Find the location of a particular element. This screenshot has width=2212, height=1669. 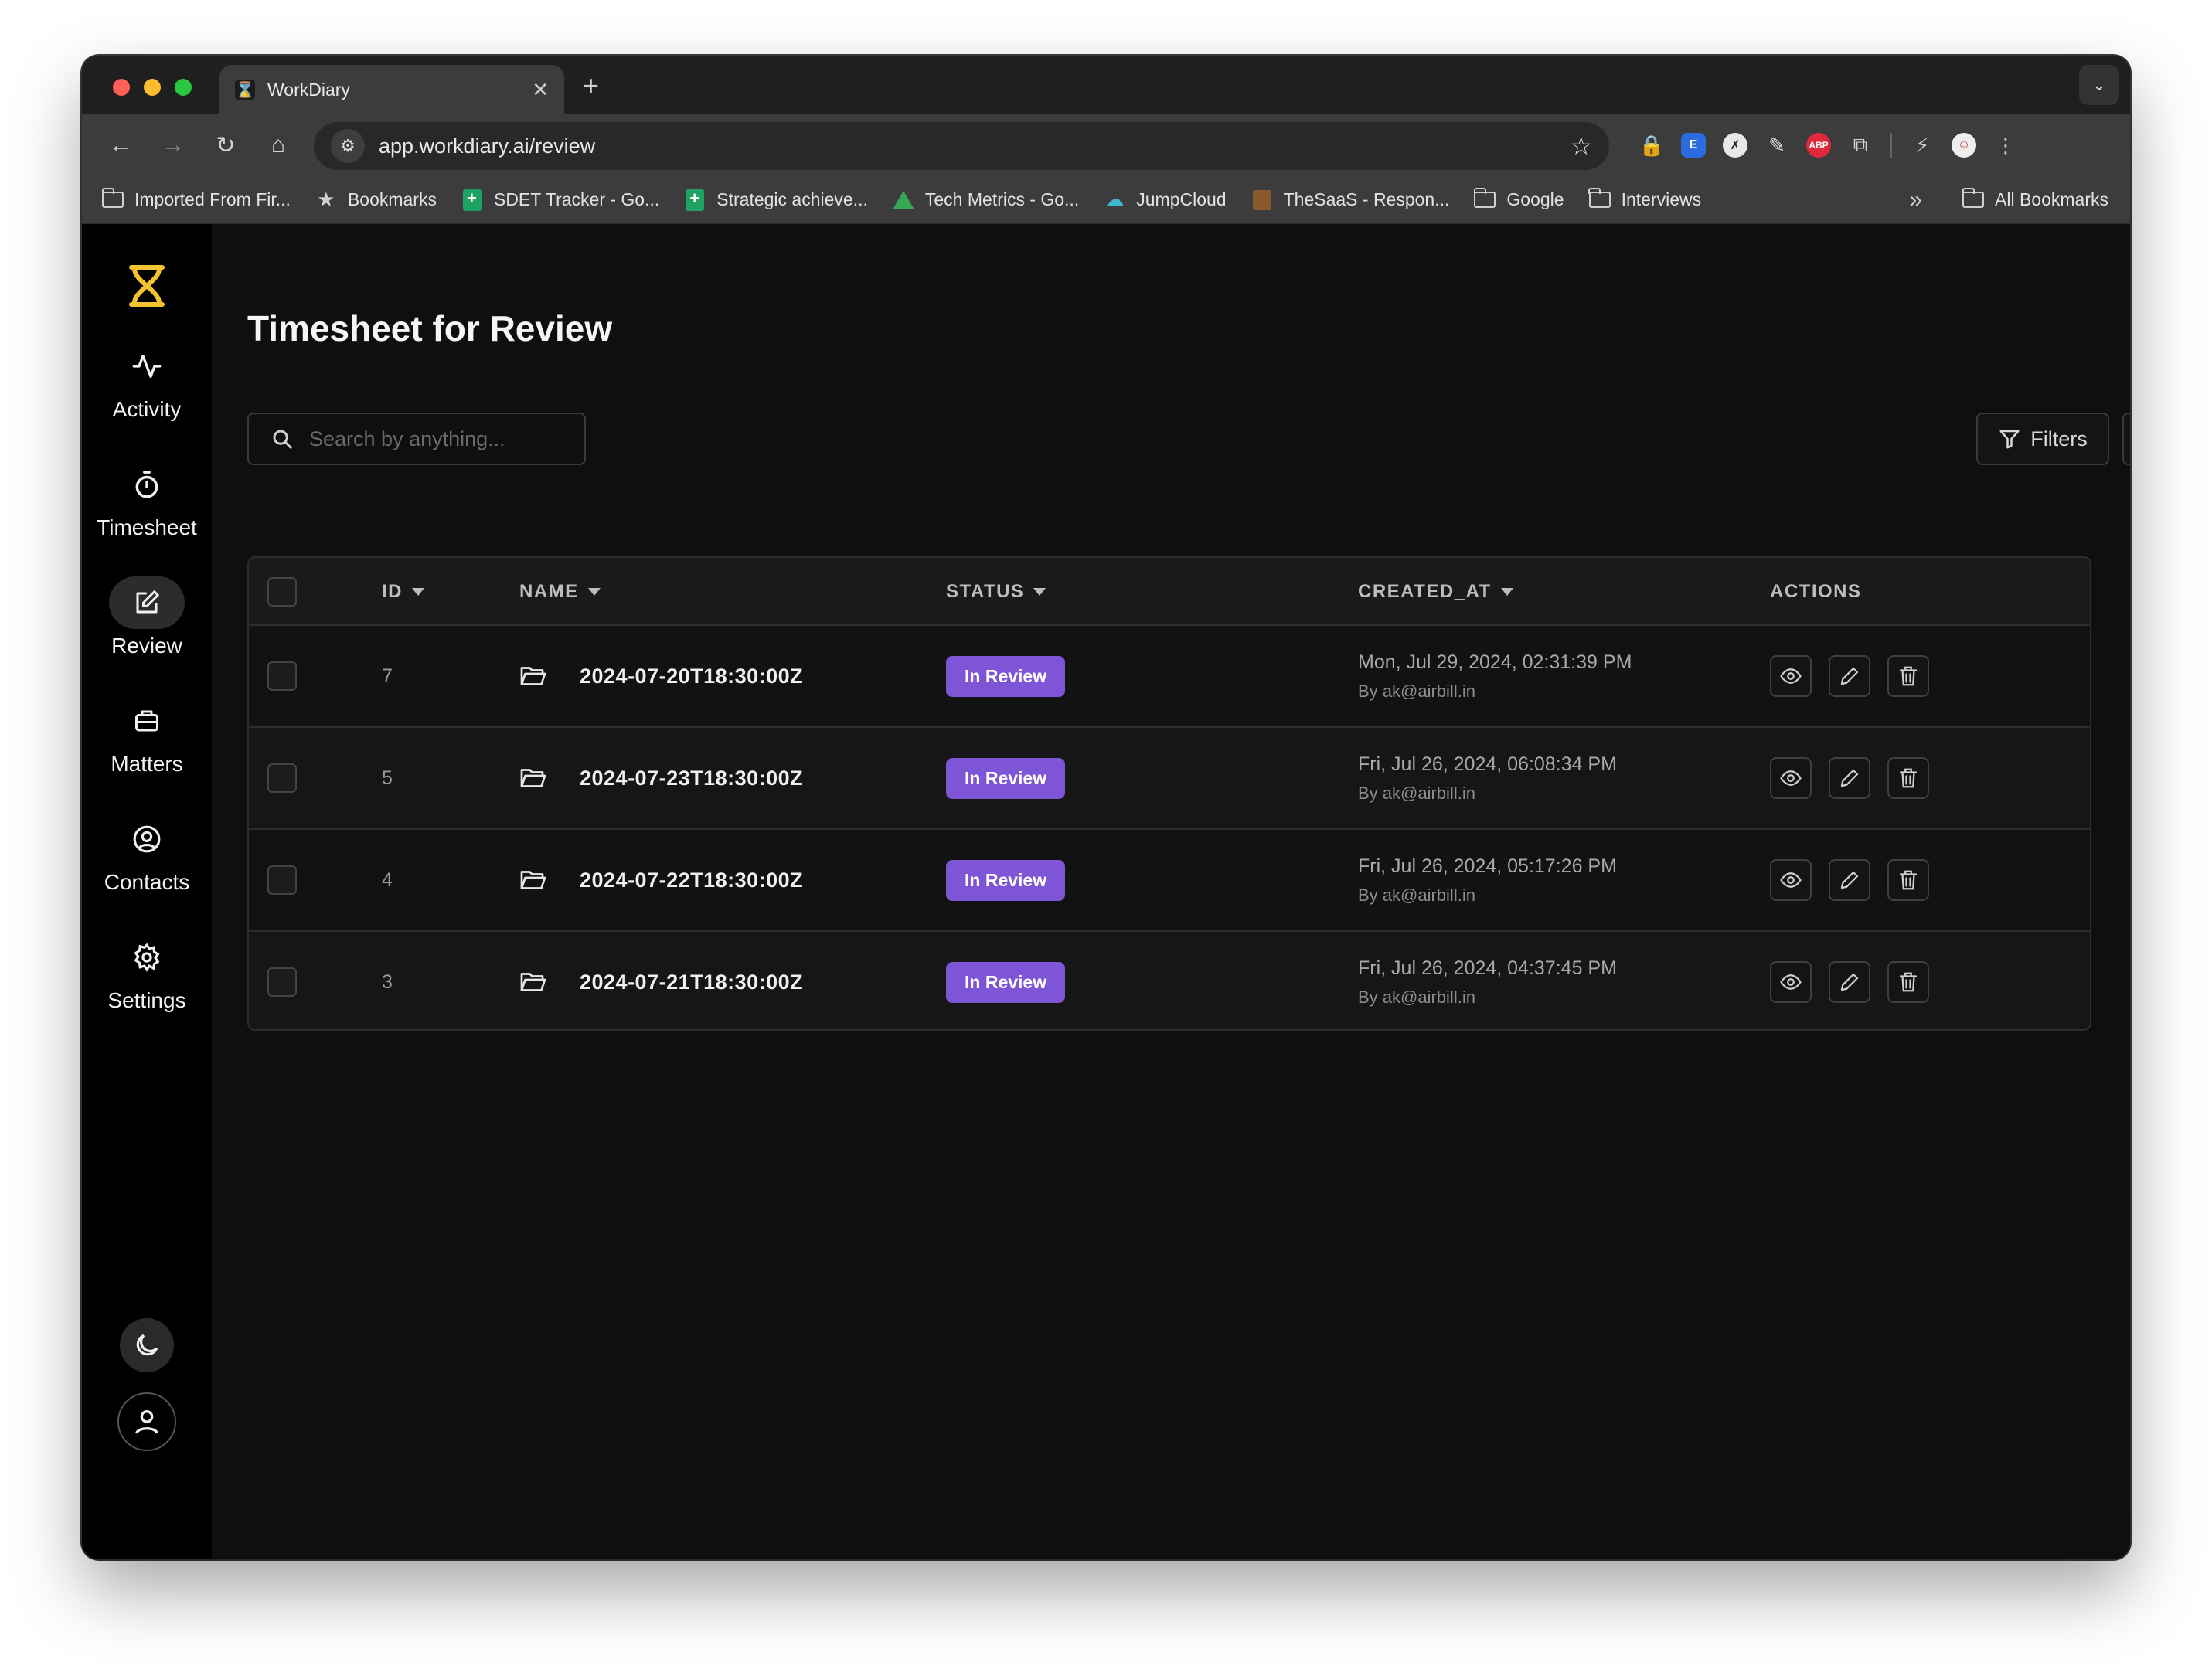

column-toggle-button is located at coordinates (2126, 439).